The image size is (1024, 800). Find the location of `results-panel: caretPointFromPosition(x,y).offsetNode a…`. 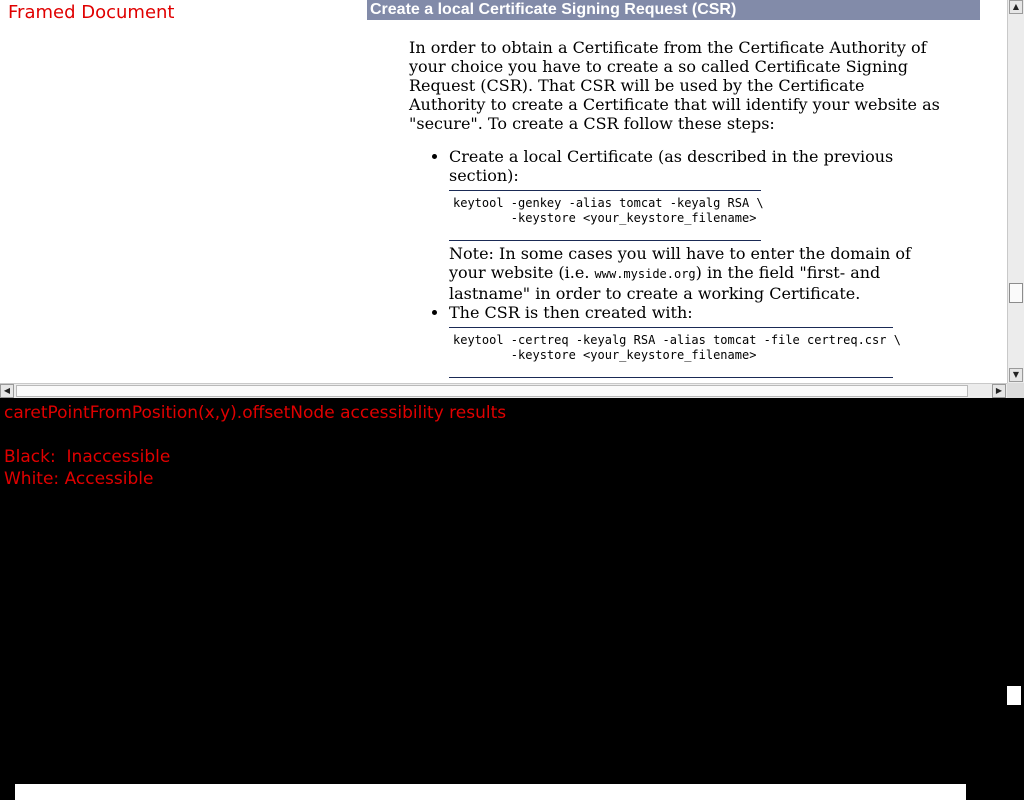

results-panel: caretPointFromPosition(x,y).offsetNode a… is located at coordinates (255, 446).